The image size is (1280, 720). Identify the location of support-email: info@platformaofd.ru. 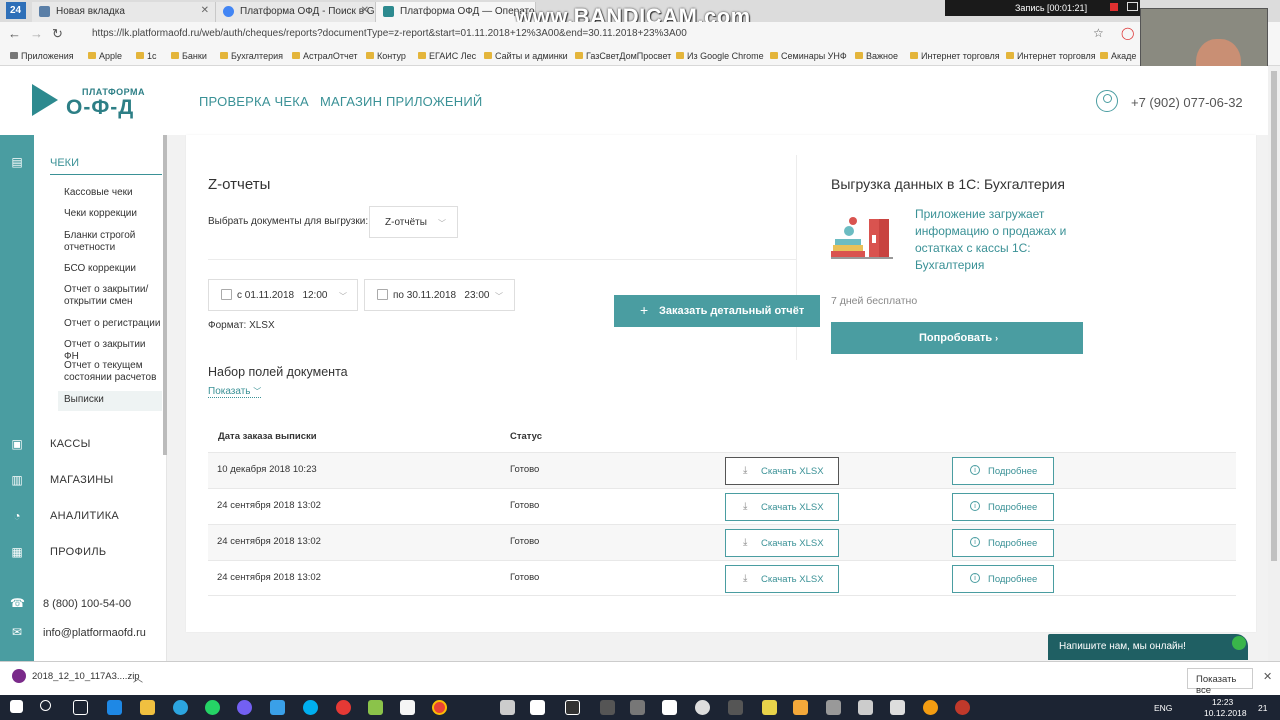
(94, 633).